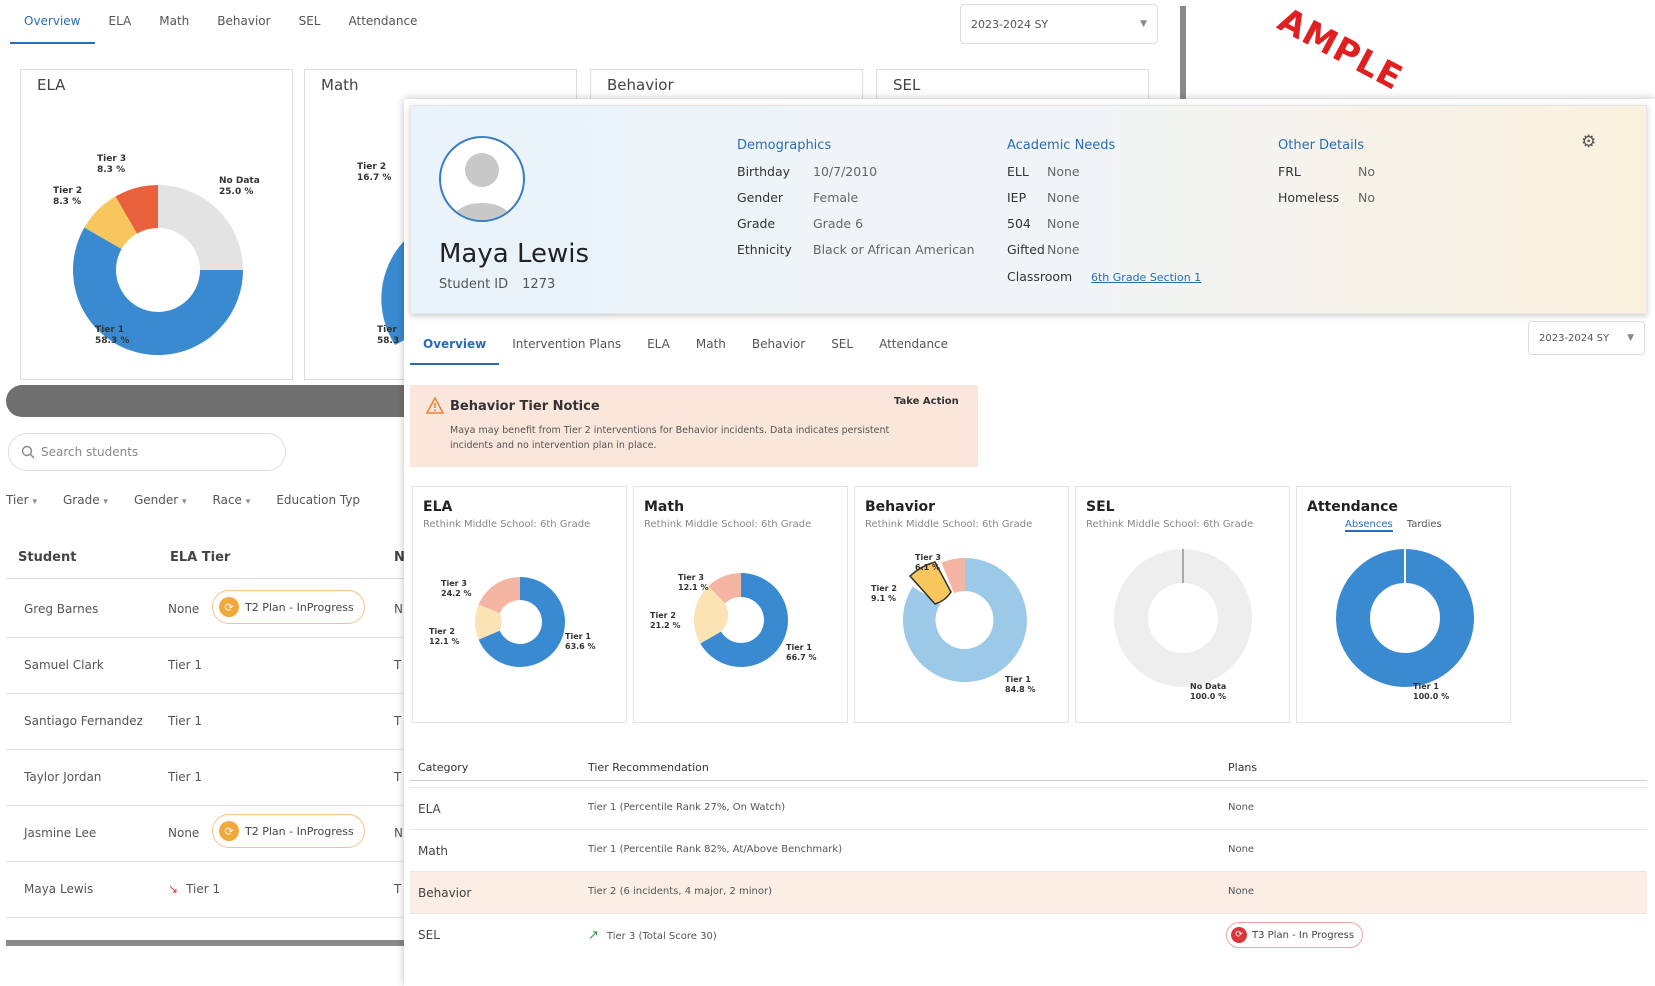  What do you see at coordinates (206, 721) in the screenshot?
I see `table-row: Santiago Fernandez Tier 1 T` at bounding box center [206, 721].